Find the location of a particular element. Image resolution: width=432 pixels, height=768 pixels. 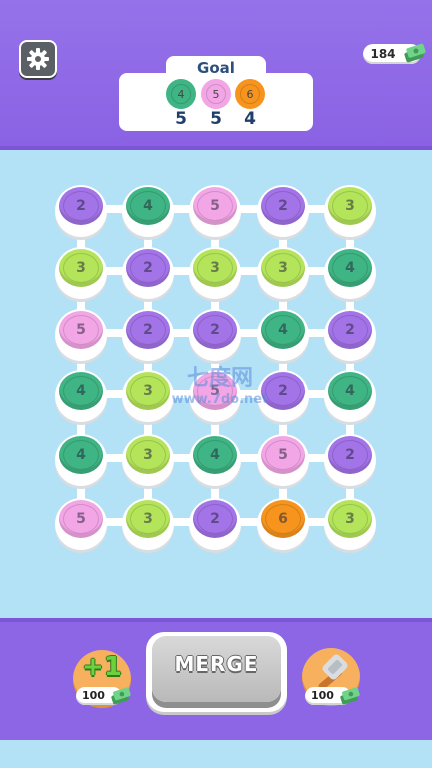

number-chip: 6 is located at coordinates (283, 519).